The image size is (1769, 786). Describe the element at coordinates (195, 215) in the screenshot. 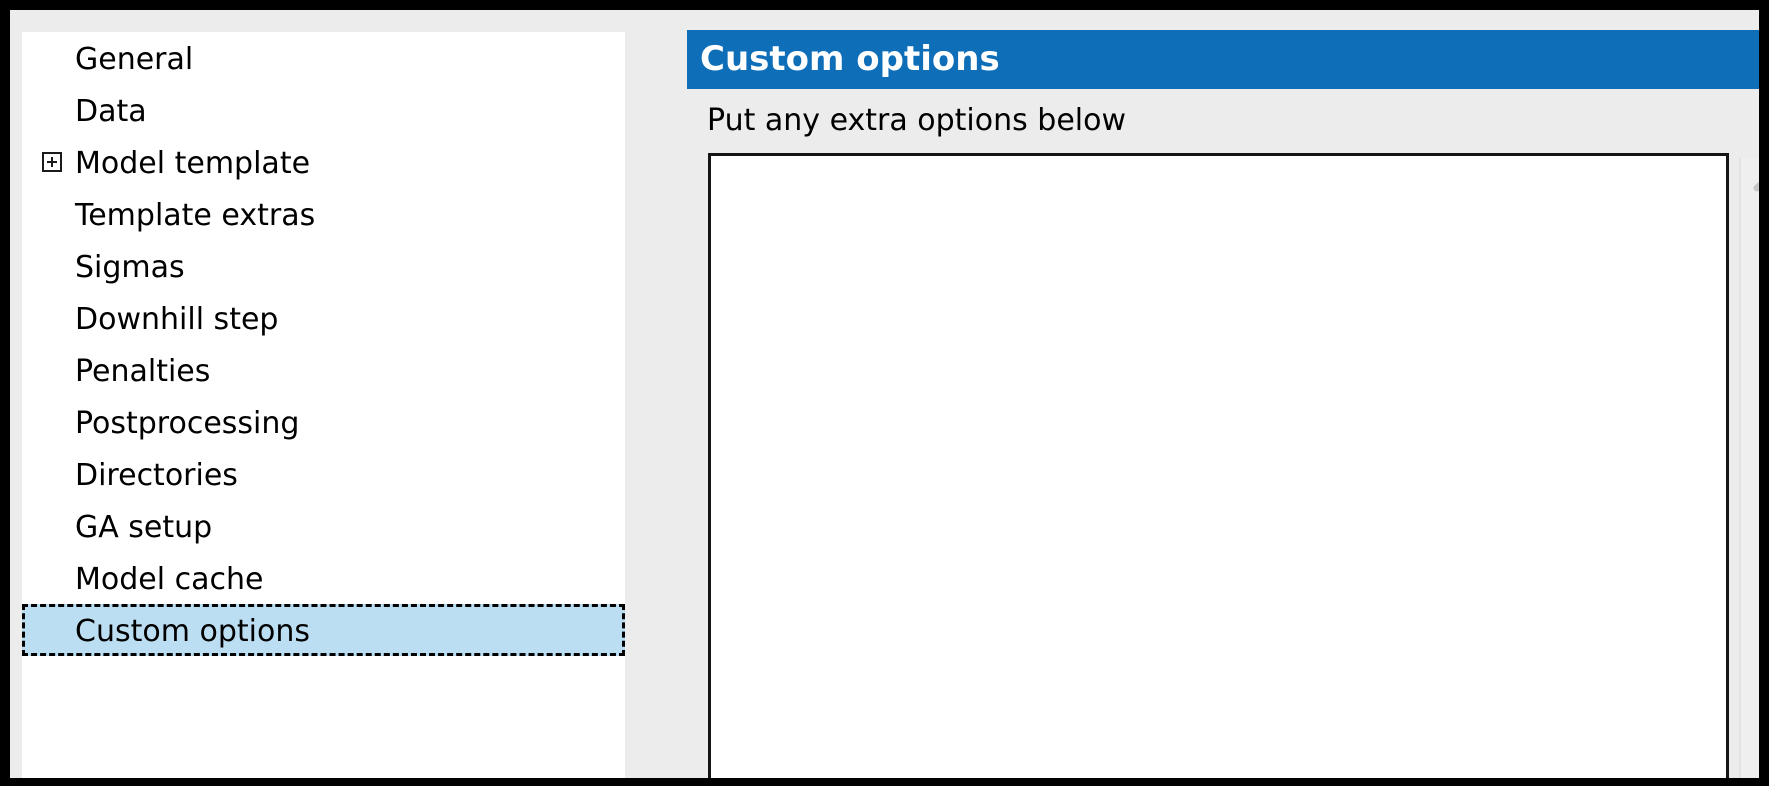

I see `sidebar-item-label: Template extras` at that location.